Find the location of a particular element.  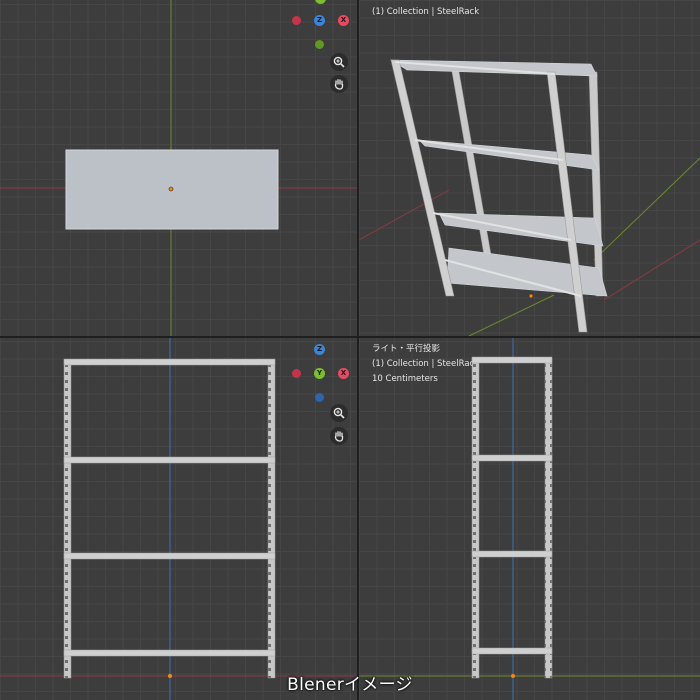

y-axis-line is located at coordinates (511, 315).